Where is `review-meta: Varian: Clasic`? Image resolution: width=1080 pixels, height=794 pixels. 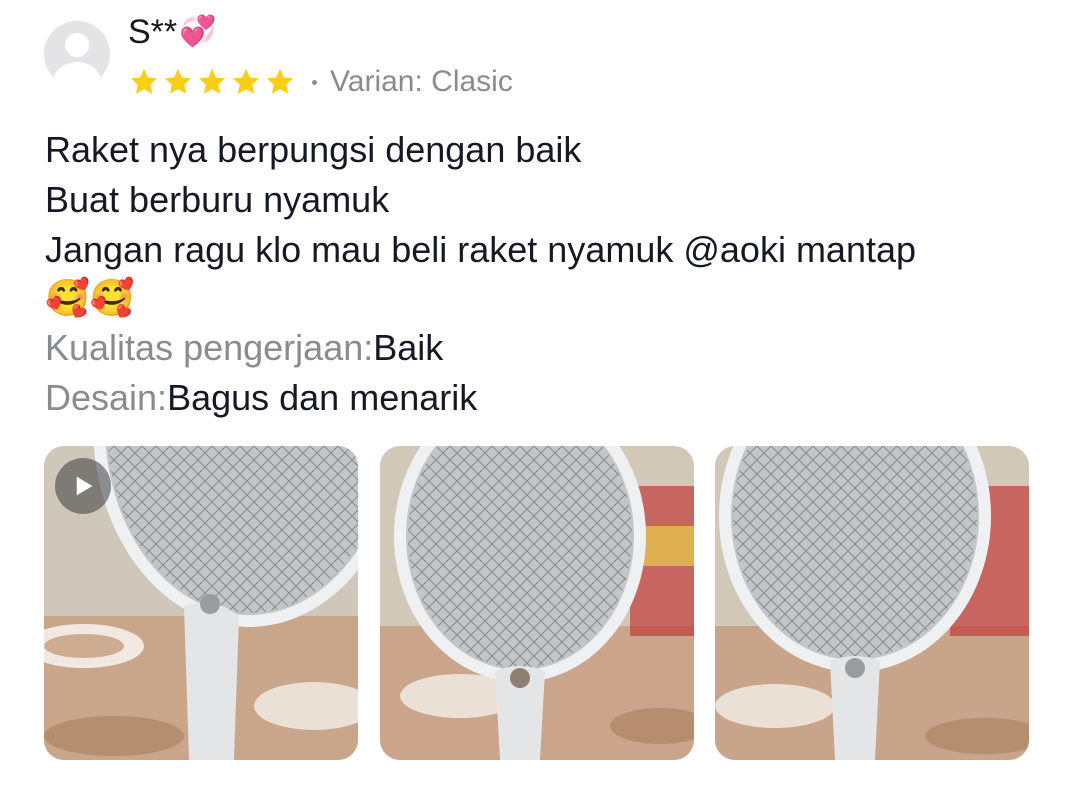 review-meta: Varian: Clasic is located at coordinates (320, 82).